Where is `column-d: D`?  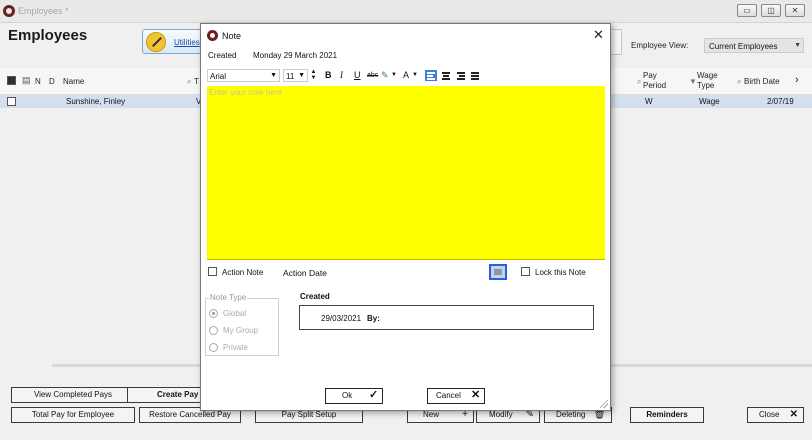 column-d: D is located at coordinates (52, 81).